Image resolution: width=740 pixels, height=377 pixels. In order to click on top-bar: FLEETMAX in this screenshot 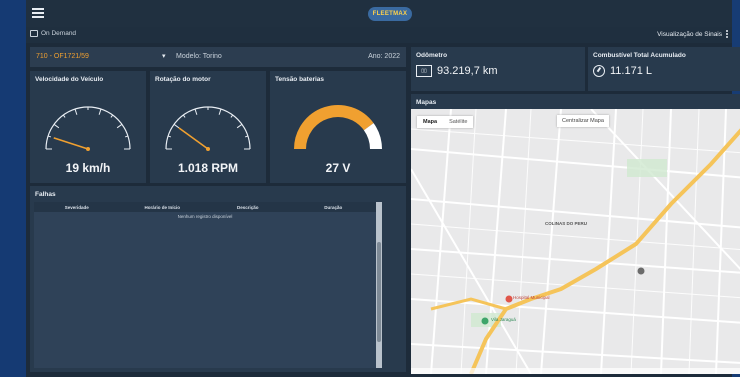, I will do `click(379, 13)`.